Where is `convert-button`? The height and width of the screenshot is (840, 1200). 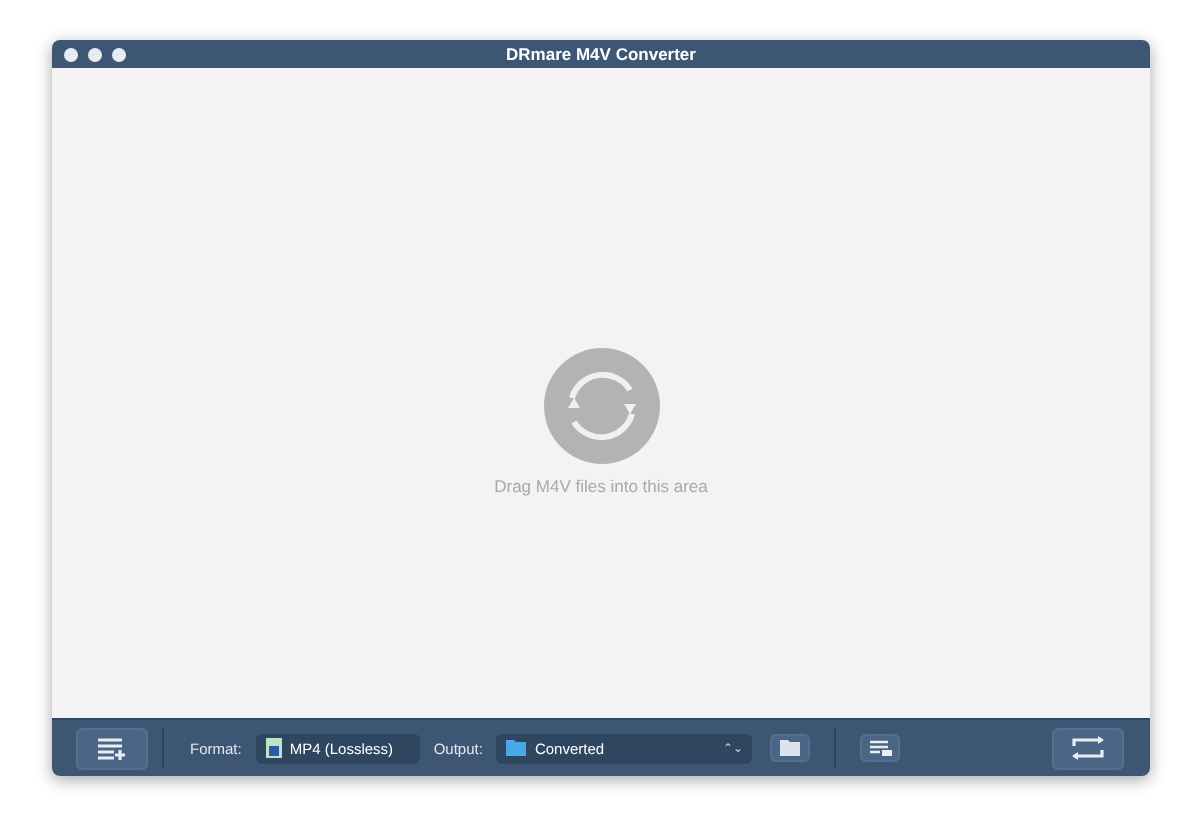
convert-button is located at coordinates (1088, 748).